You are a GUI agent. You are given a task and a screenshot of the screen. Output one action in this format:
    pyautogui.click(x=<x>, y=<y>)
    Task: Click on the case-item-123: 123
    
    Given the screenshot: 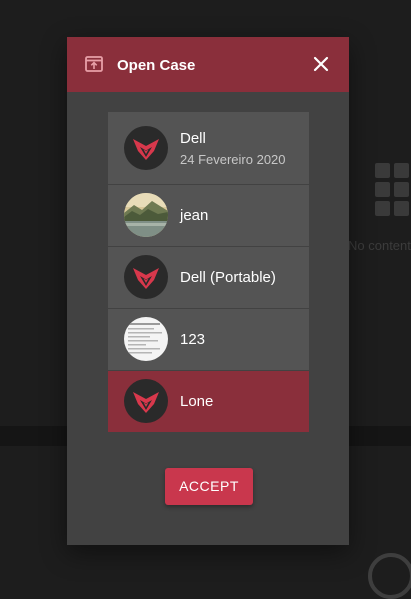 What is the action you would take?
    pyautogui.click(x=208, y=340)
    